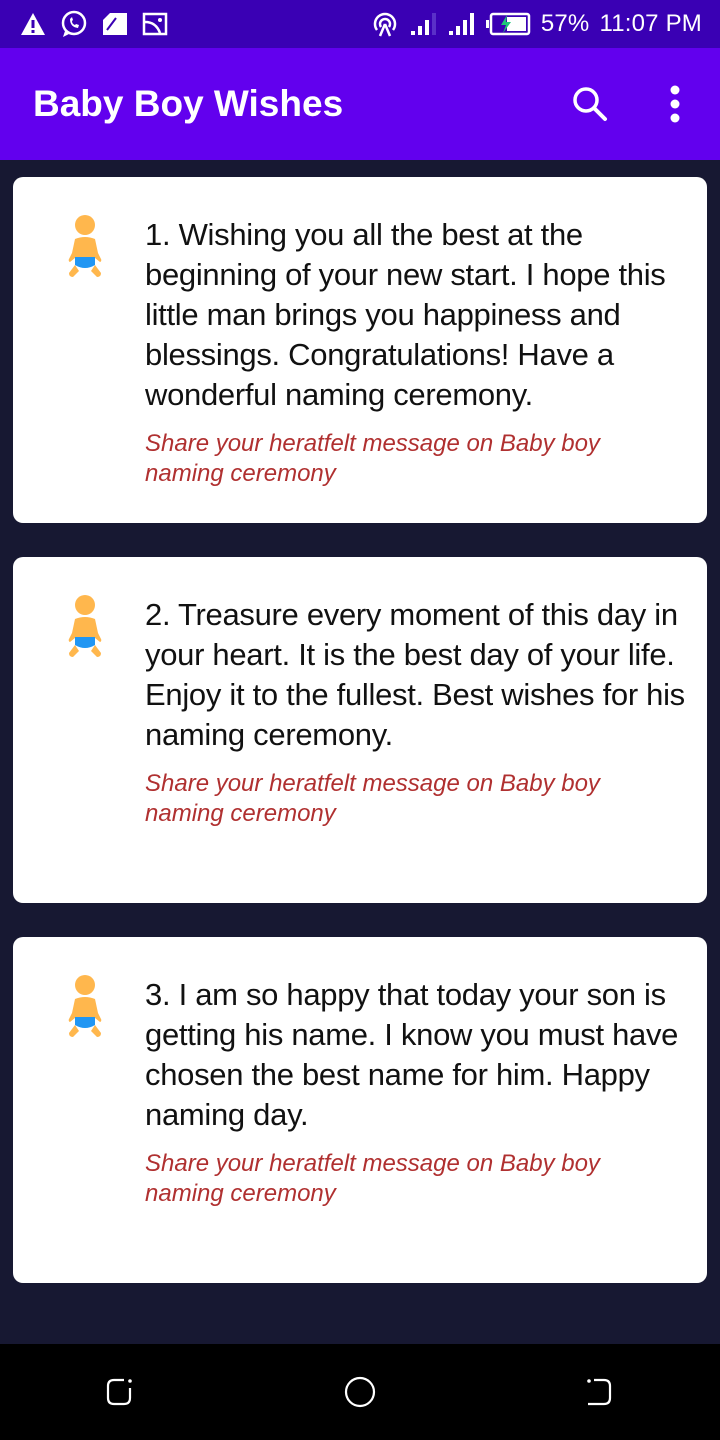  I want to click on search-icon, so click(590, 104).